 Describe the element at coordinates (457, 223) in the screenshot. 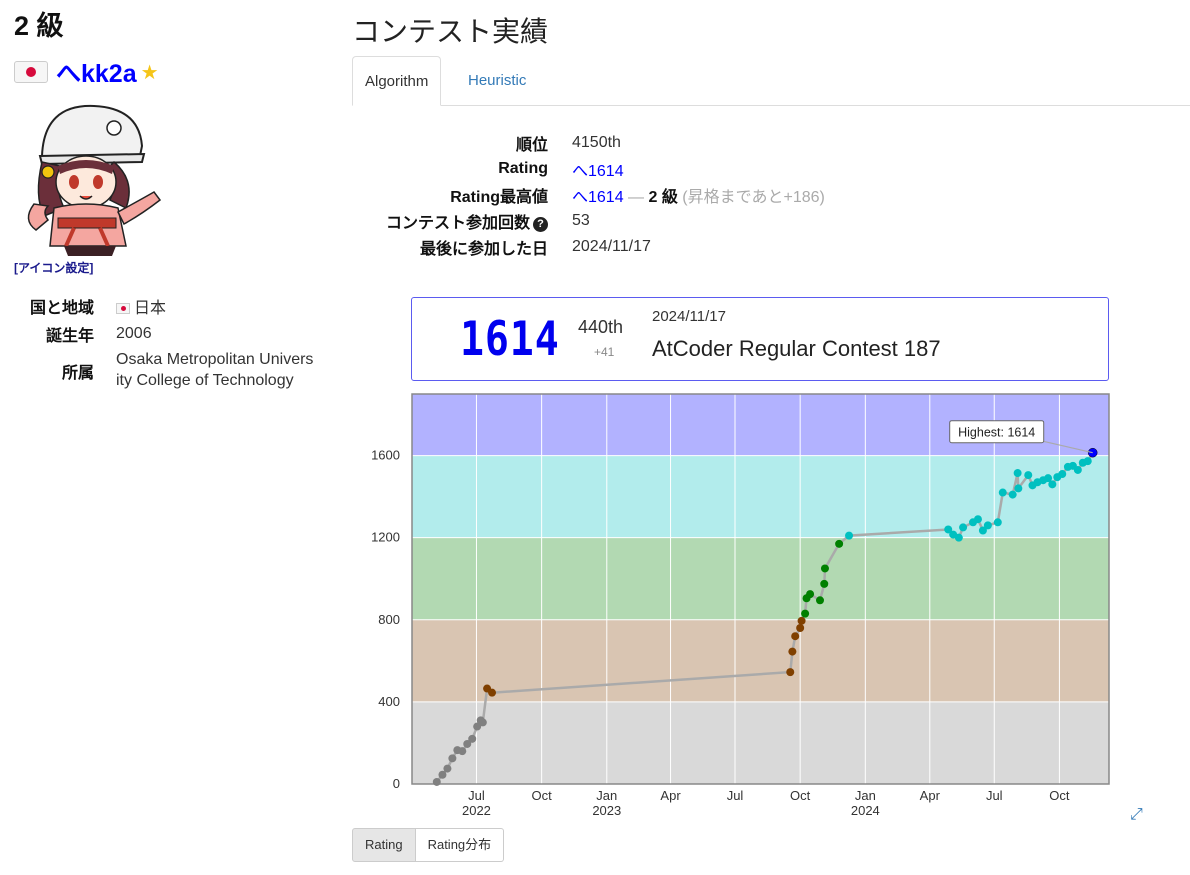

I see `stat-key-label: コンテスト参加回数` at that location.